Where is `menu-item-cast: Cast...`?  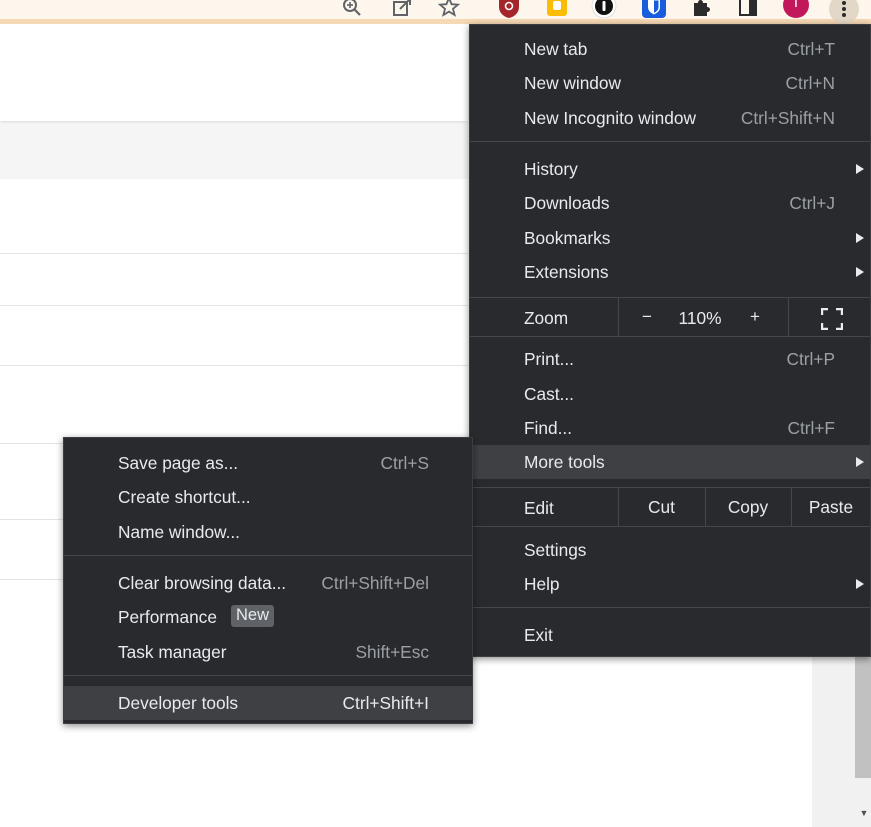
menu-item-cast: Cast... is located at coordinates (670, 394).